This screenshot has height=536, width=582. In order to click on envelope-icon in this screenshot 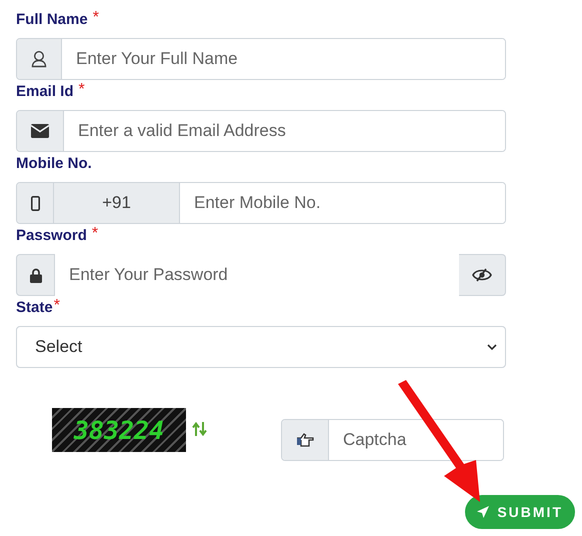, I will do `click(40, 131)`.